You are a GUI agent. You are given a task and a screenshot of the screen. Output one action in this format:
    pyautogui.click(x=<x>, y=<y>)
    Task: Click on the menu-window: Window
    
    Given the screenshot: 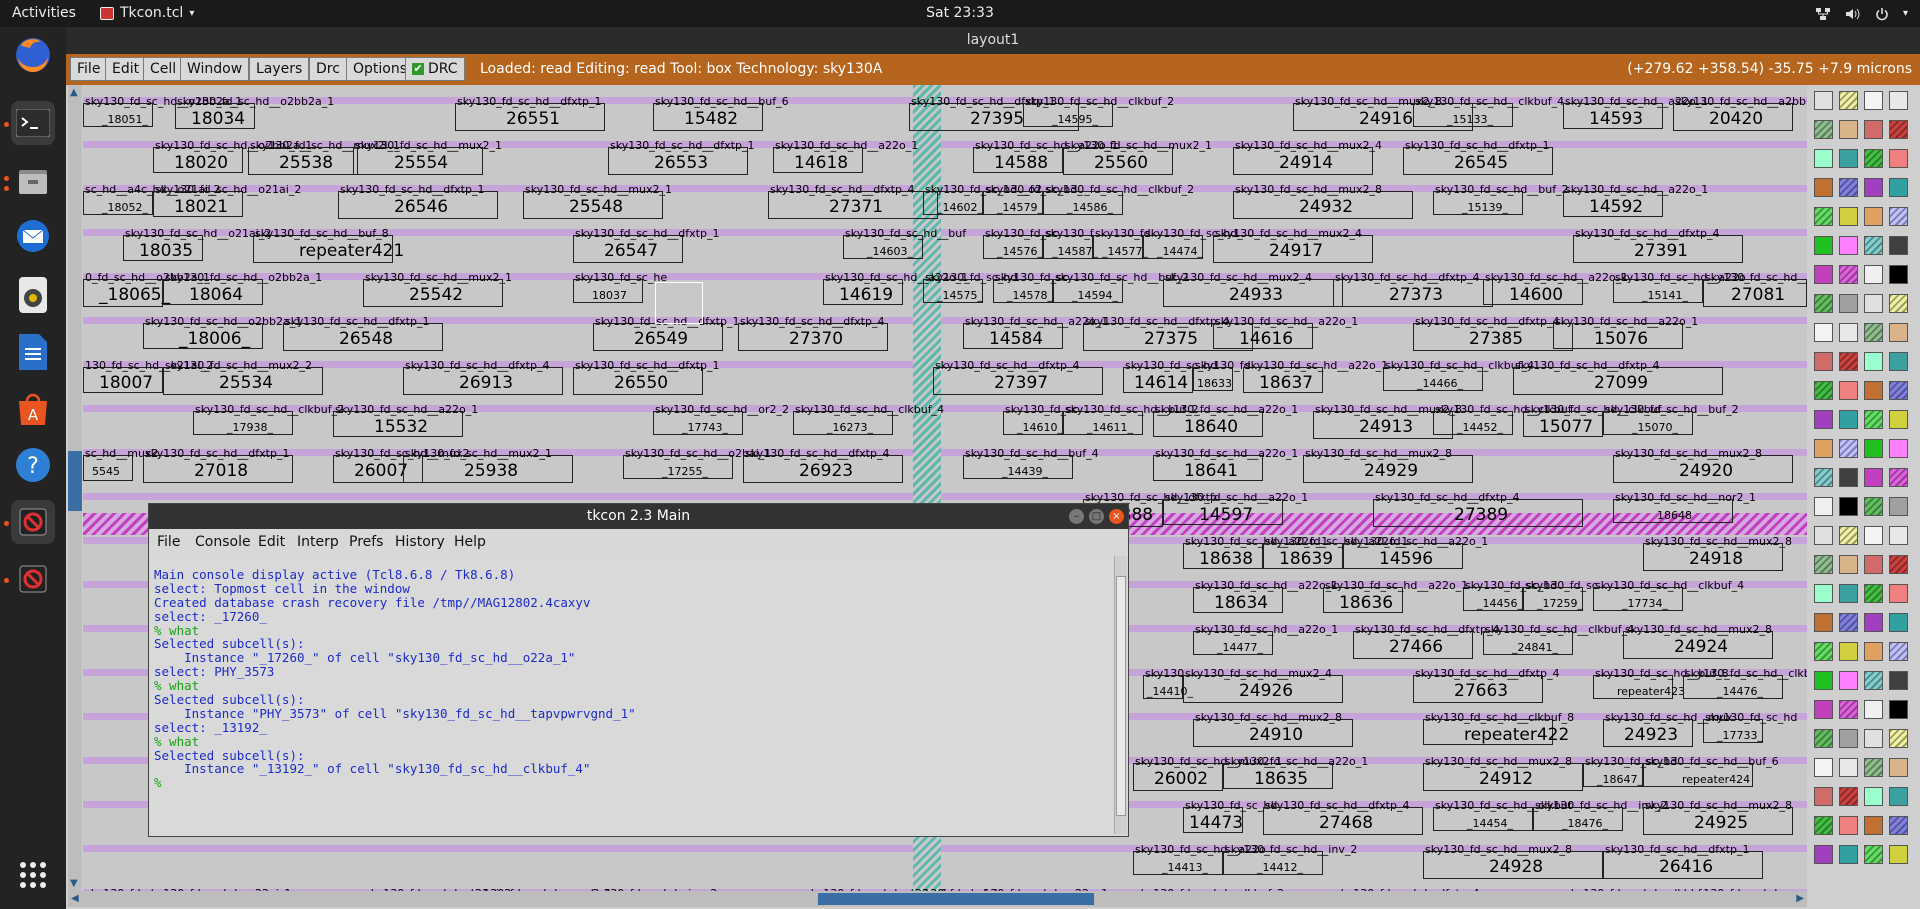 What is the action you would take?
    pyautogui.click(x=215, y=69)
    